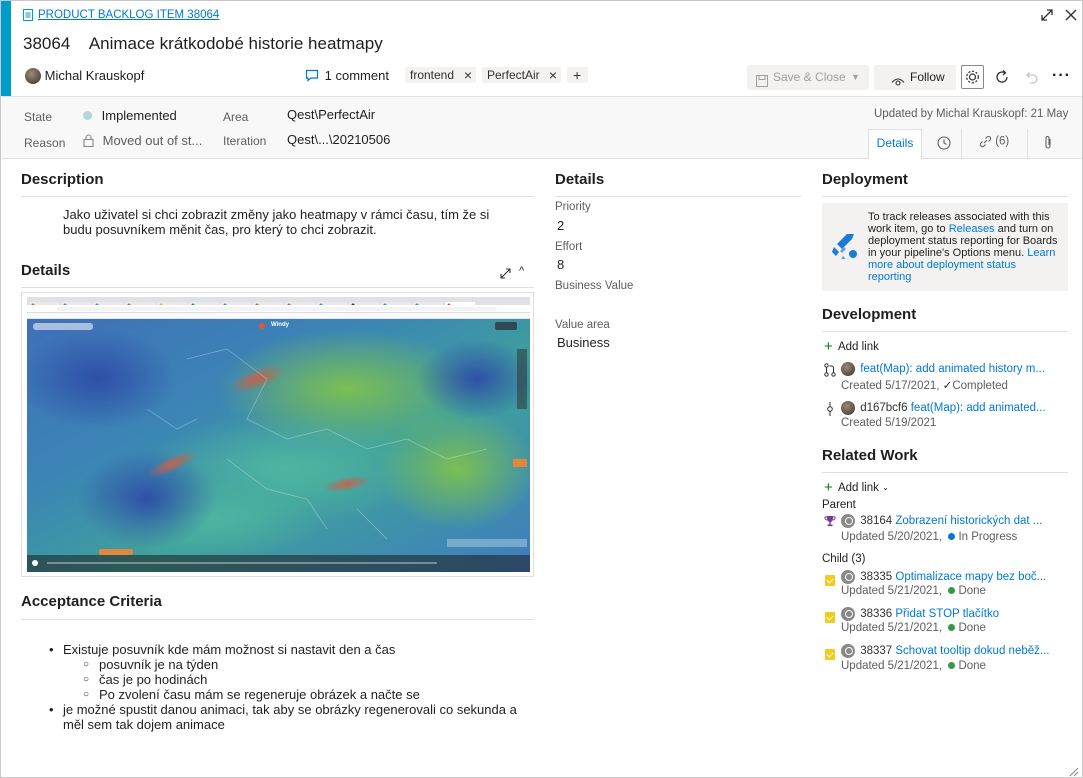  Describe the element at coordinates (583, 342) in the screenshot. I see `value-area-value: Business` at that location.